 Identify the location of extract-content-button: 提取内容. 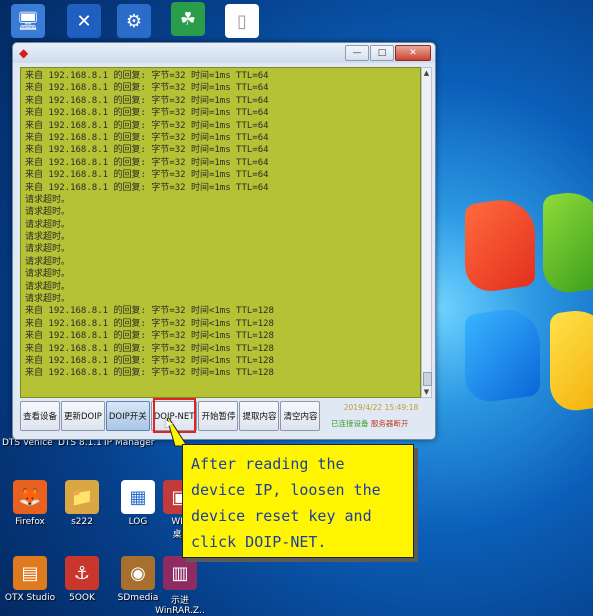
(259, 416).